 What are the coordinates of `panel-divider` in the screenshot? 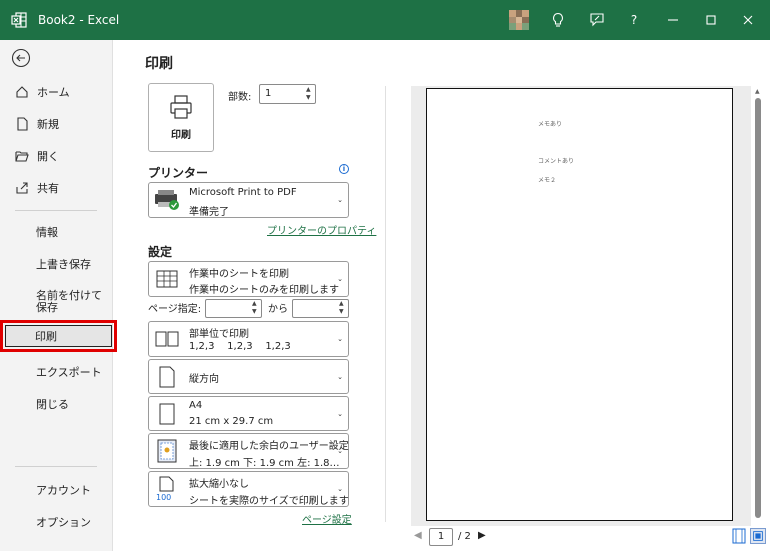 It's located at (385, 304).